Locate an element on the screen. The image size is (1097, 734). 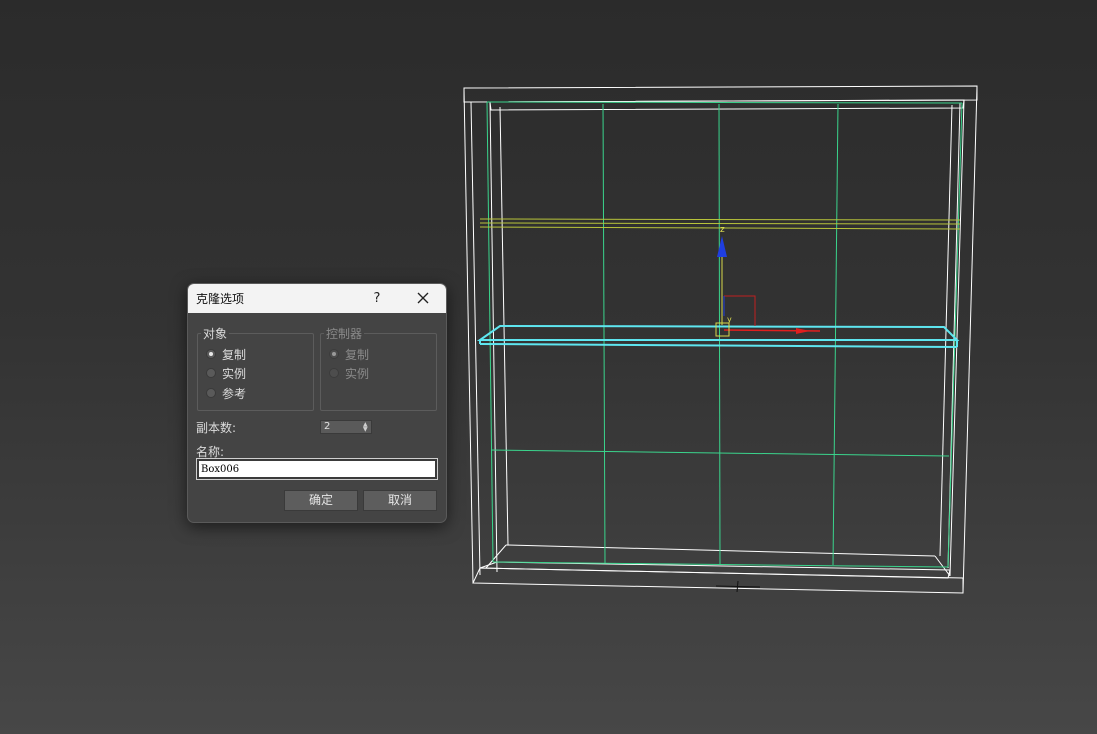
controller-group-legend: 控制器 is located at coordinates (344, 333).